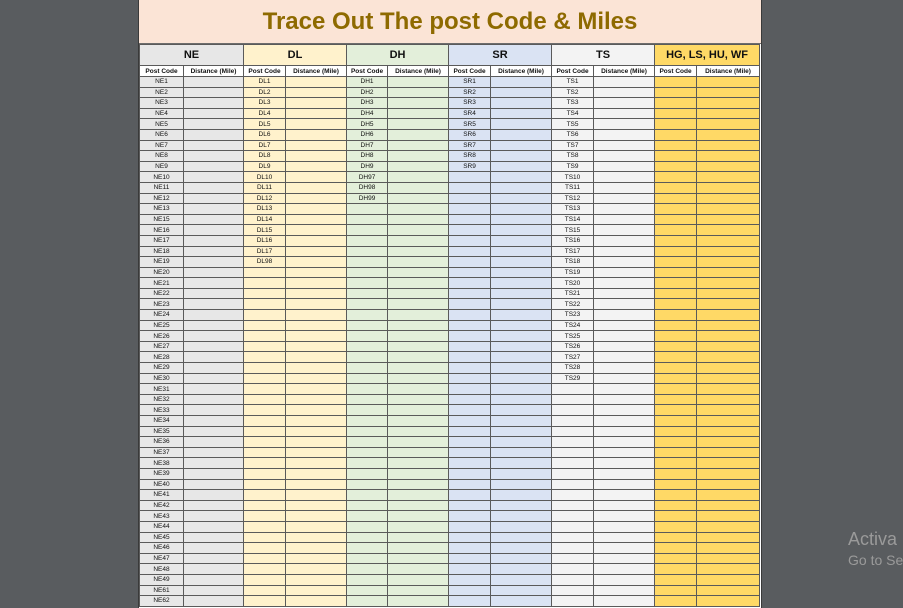 This screenshot has width=903, height=608. I want to click on dl-post-code-cell: DL8, so click(264, 156).